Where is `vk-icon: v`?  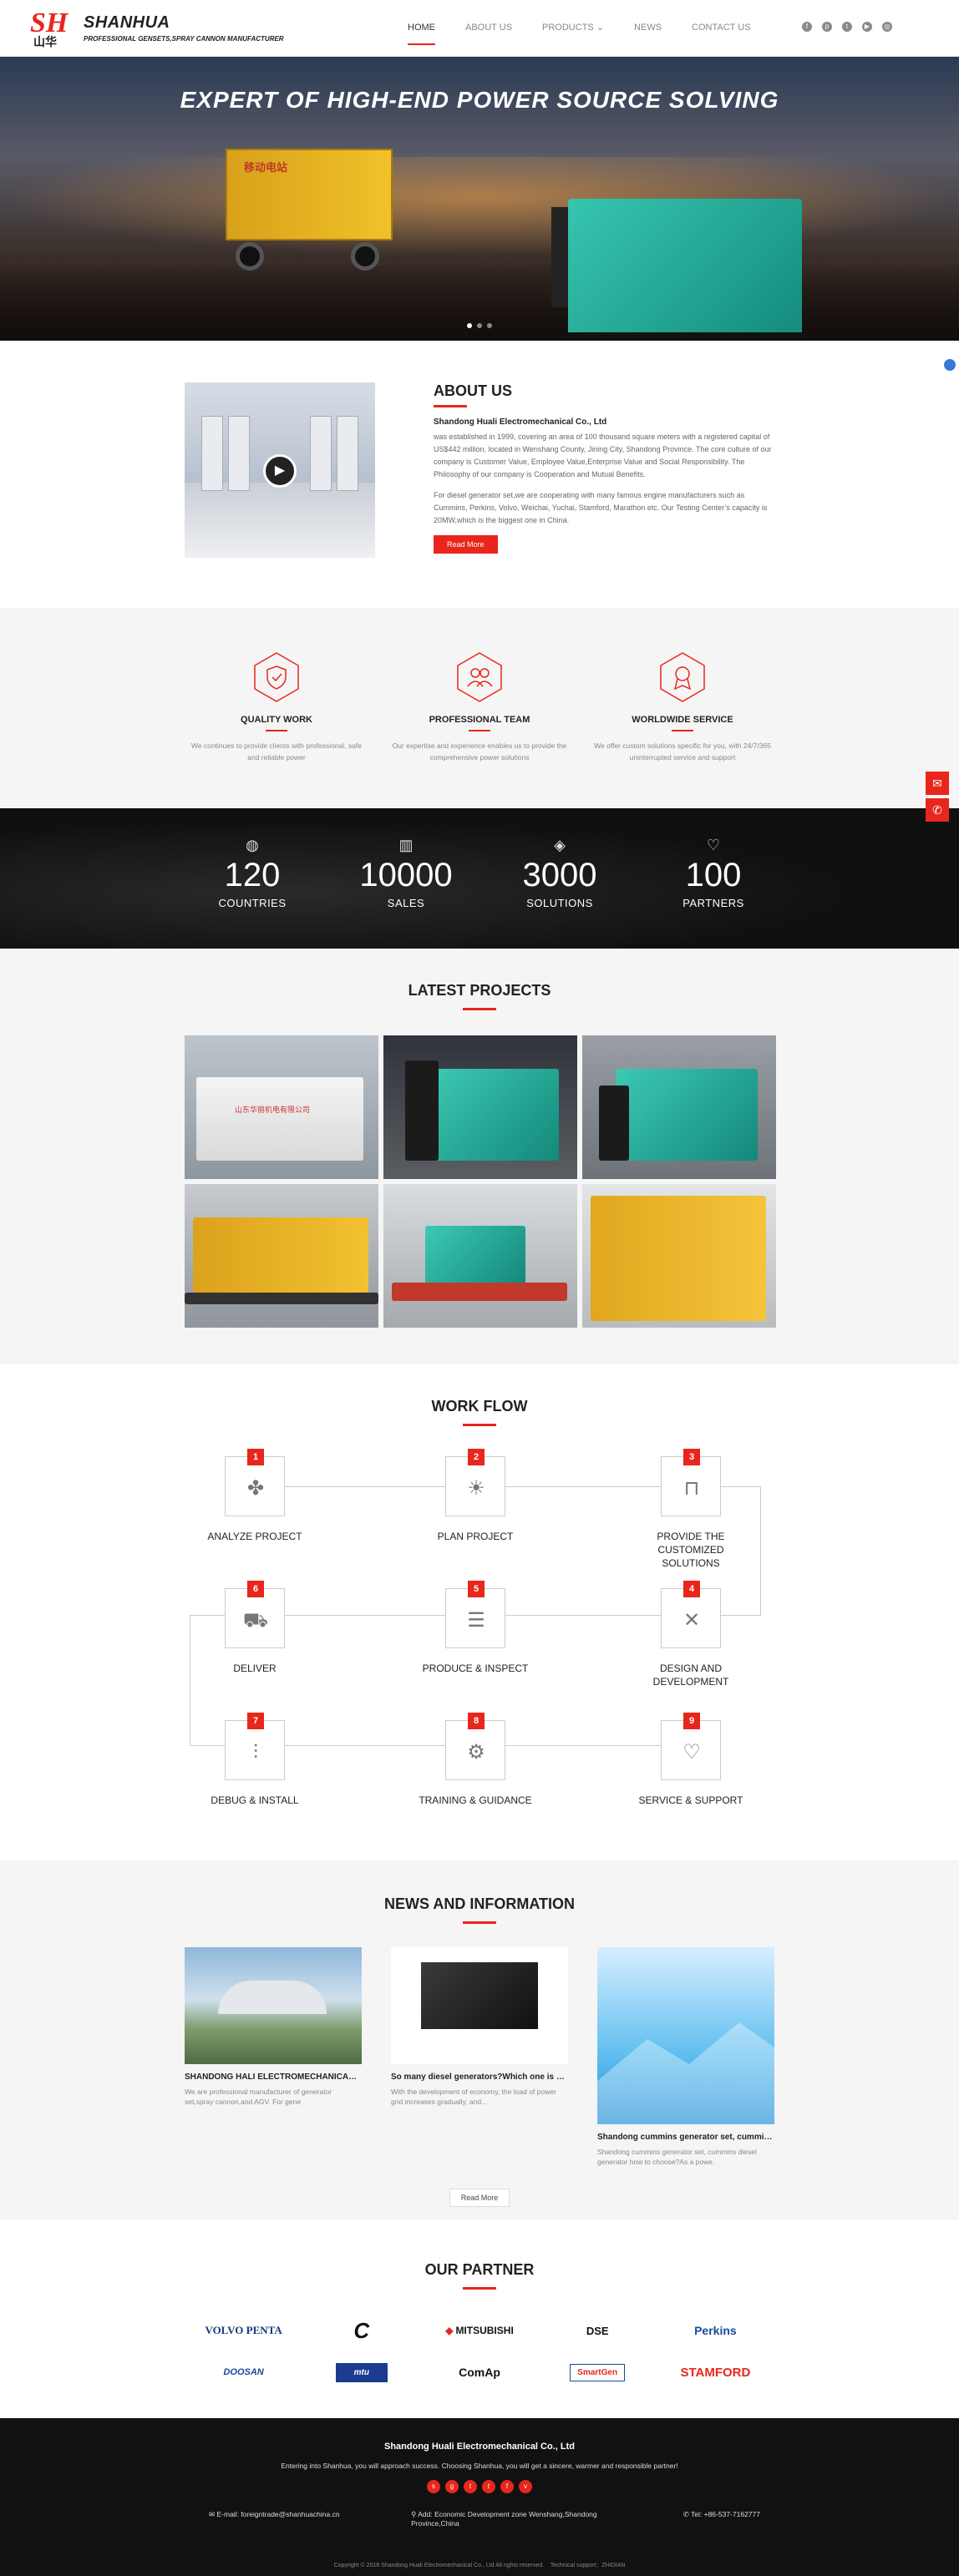 vk-icon: v is located at coordinates (525, 2486).